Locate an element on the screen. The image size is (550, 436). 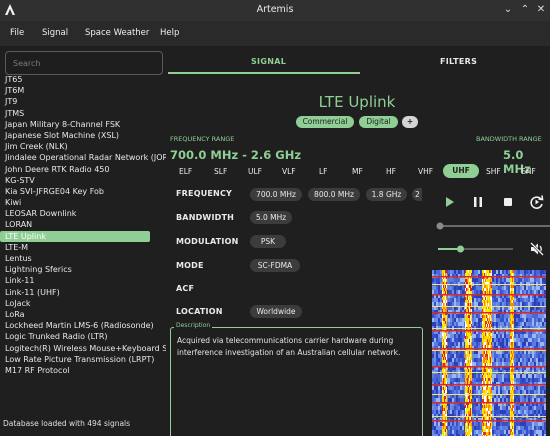
window-title: Artemis is located at coordinates (275, 9).